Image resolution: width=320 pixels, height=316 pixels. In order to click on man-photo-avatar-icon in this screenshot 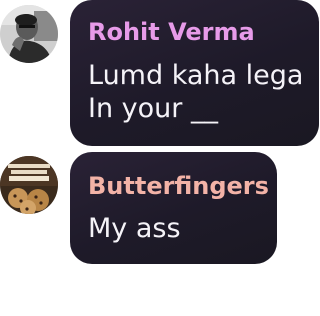, I will do `click(29, 34)`.